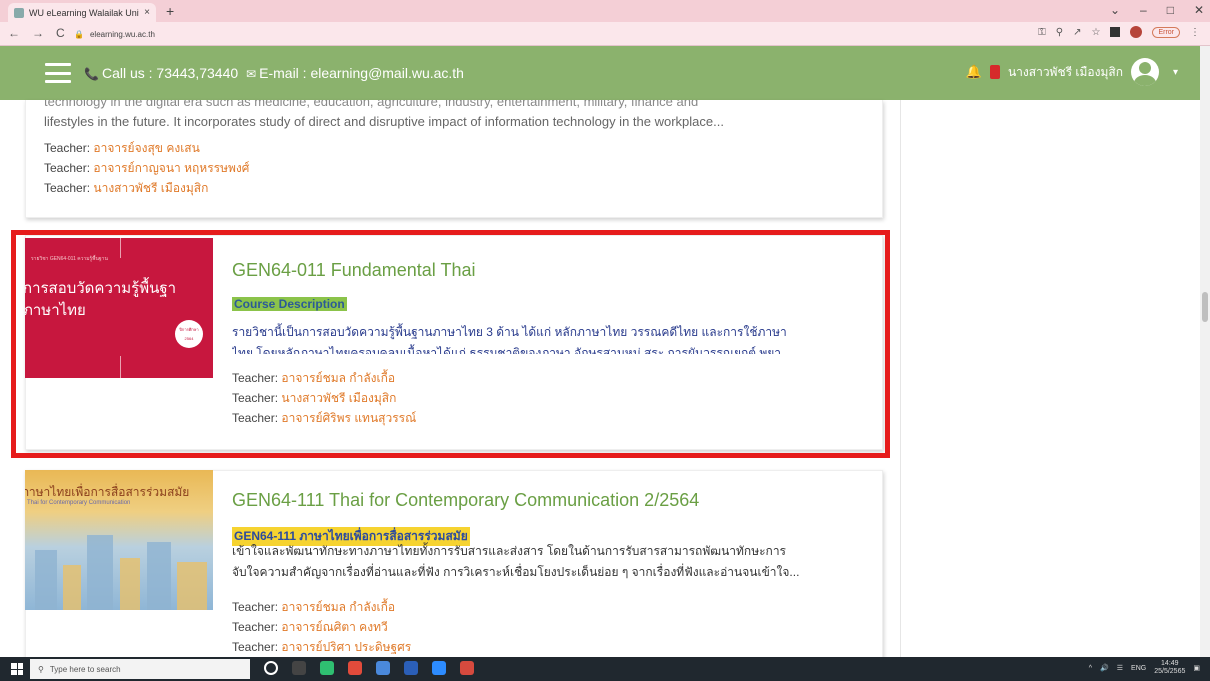 This screenshot has width=1210, height=681. I want to click on forward-button: →, so click(38, 33).